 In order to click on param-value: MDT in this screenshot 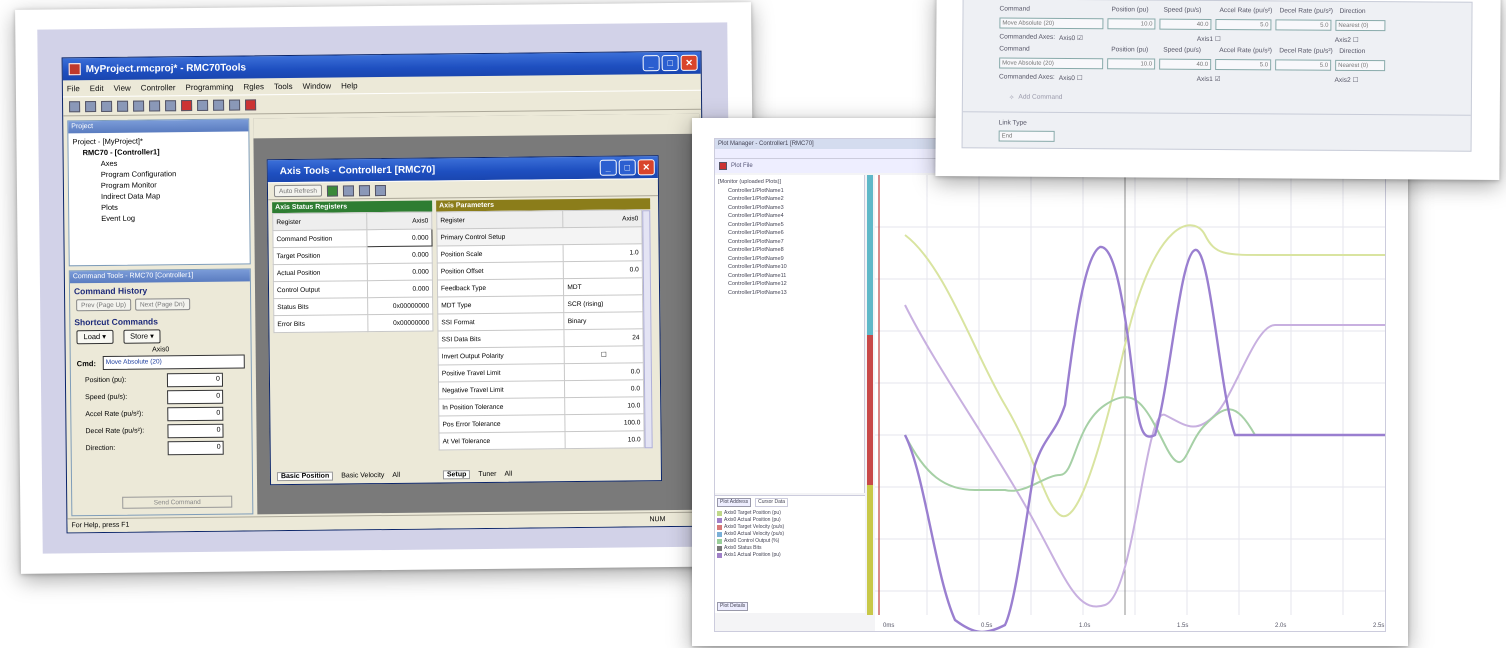, I will do `click(603, 286)`.